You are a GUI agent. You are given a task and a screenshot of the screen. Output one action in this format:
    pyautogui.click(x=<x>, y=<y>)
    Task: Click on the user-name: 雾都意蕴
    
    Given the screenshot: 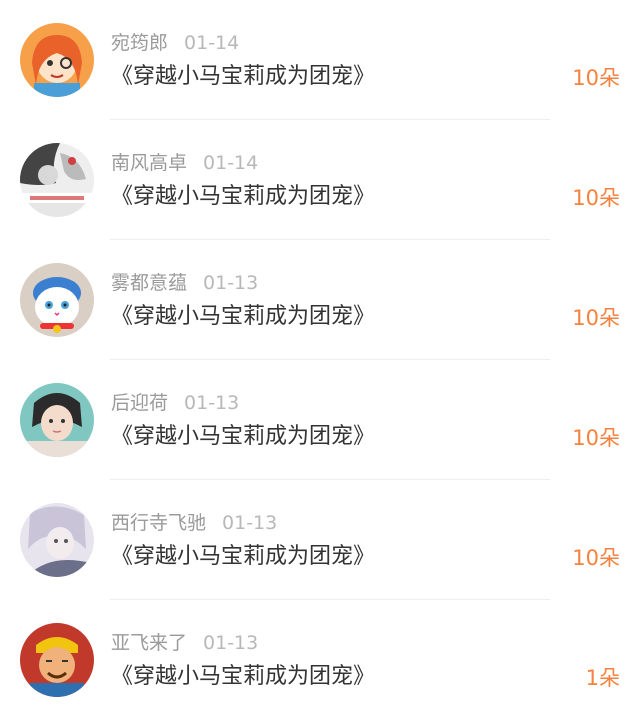 What is the action you would take?
    pyautogui.click(x=149, y=283)
    